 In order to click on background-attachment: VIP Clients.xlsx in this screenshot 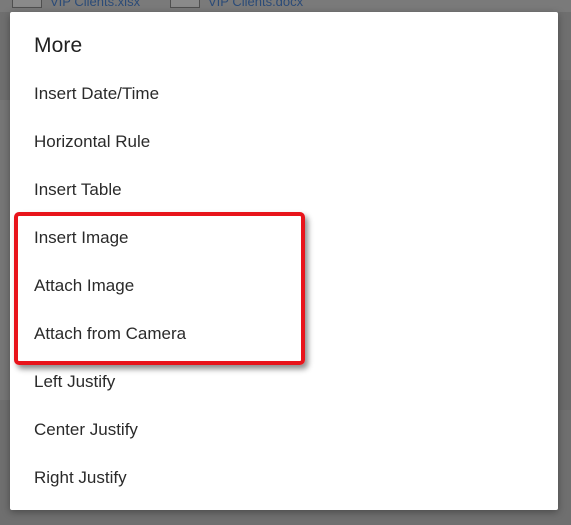, I will do `click(76, 4)`.